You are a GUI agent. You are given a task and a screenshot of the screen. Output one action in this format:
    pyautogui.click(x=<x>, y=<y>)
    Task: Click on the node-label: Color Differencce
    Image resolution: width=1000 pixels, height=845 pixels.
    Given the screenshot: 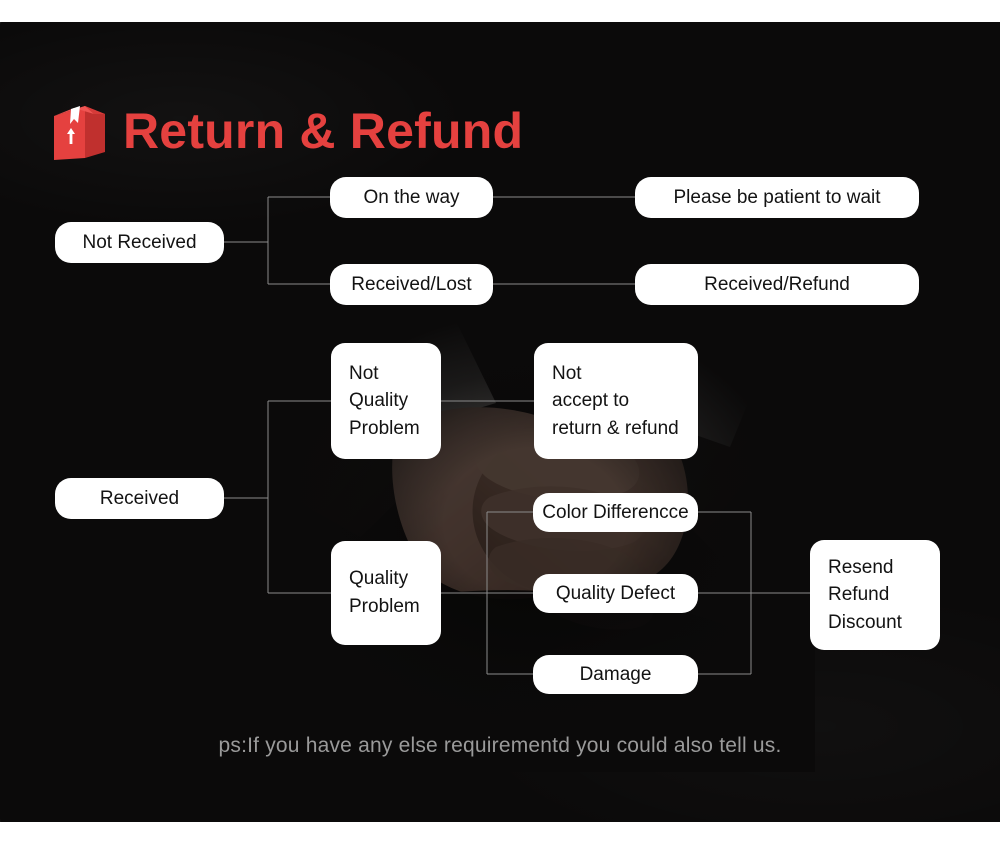 What is the action you would take?
    pyautogui.click(x=615, y=512)
    